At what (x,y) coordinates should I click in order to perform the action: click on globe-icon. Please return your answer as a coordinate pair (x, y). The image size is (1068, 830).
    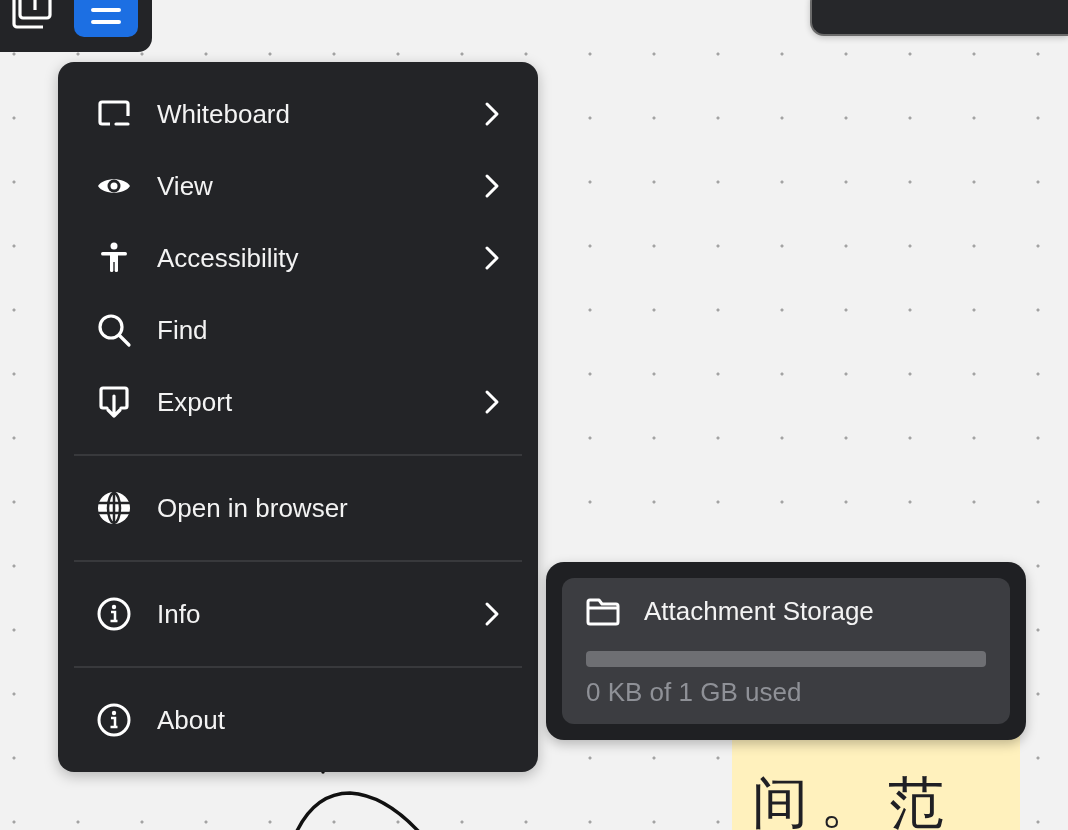
    Looking at the image, I should click on (114, 508).